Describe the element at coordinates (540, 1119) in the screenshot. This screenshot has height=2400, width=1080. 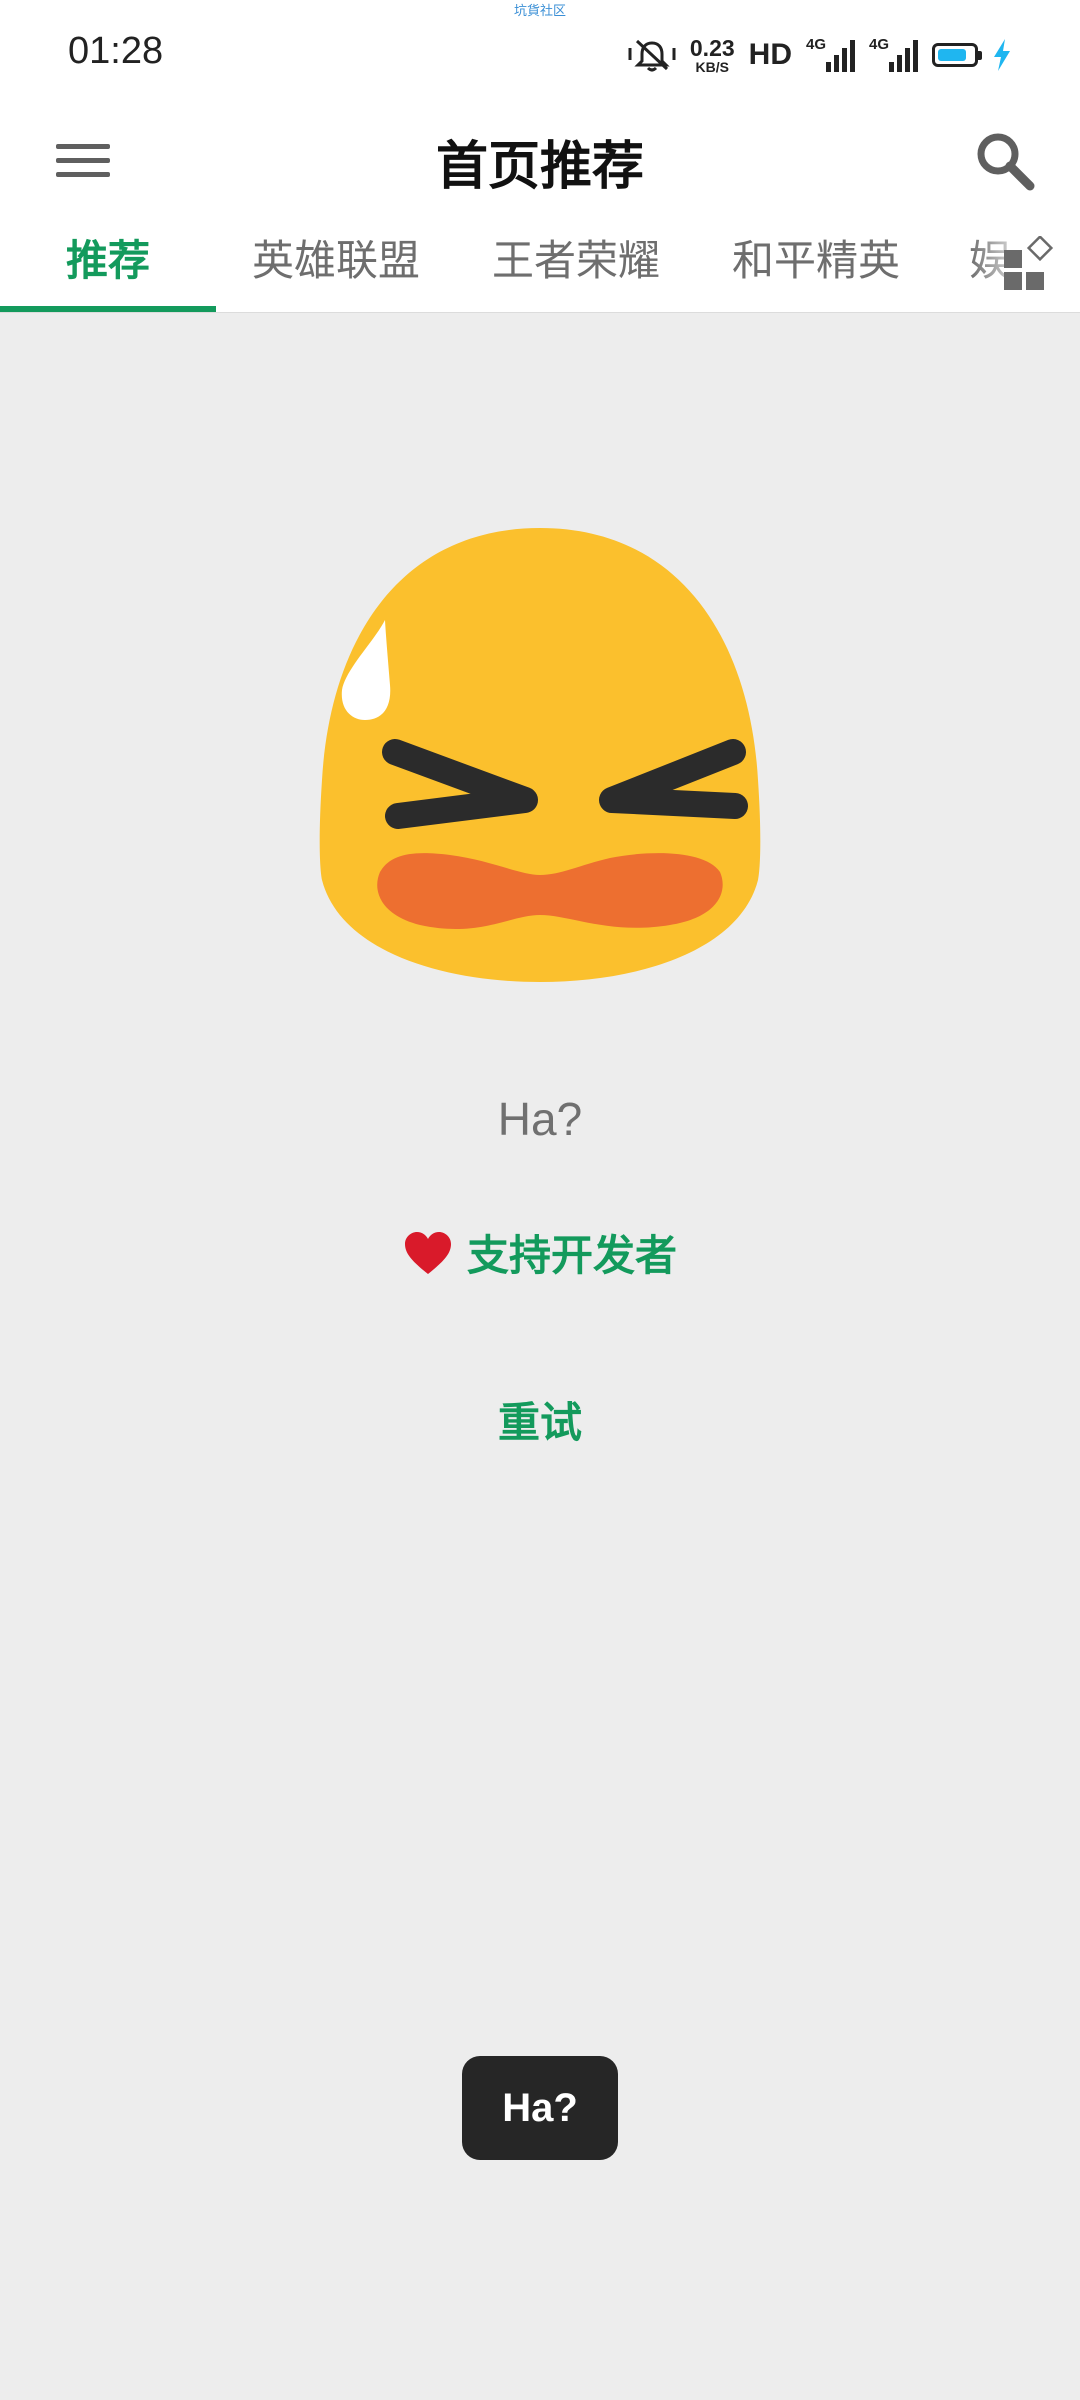
I see `error-message: Ha?` at that location.